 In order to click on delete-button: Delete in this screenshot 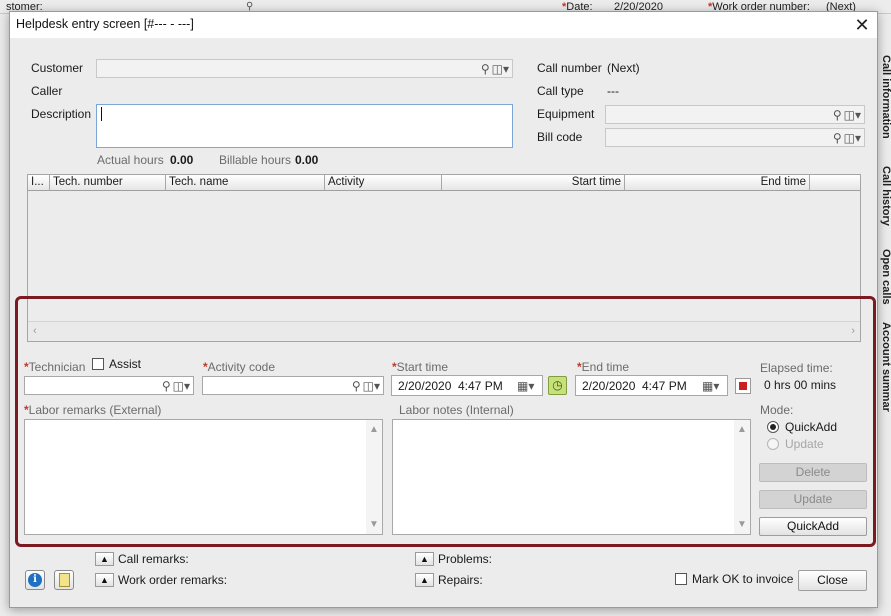, I will do `click(813, 472)`.